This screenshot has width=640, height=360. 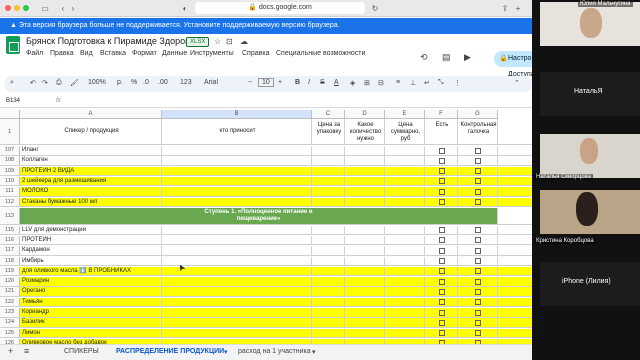 What do you see at coordinates (217, 41) in the screenshot?
I see `star-icon: ☆` at bounding box center [217, 41].